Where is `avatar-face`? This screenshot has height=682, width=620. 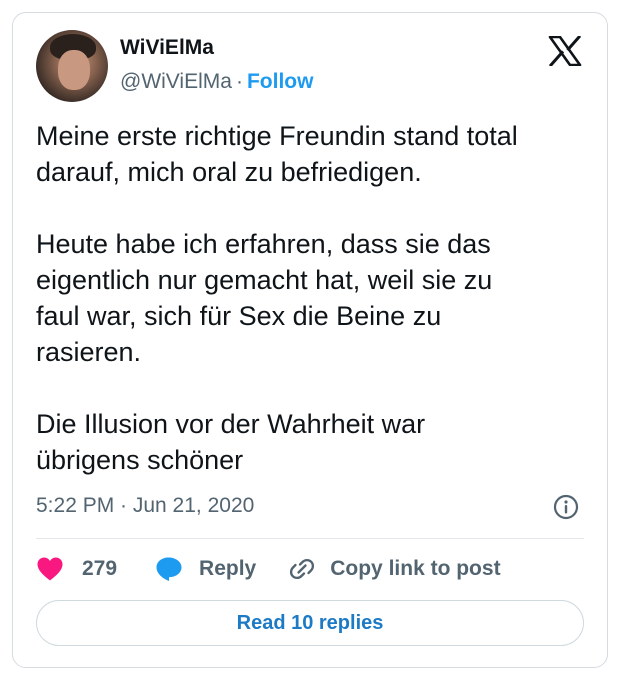 avatar-face is located at coordinates (74, 70).